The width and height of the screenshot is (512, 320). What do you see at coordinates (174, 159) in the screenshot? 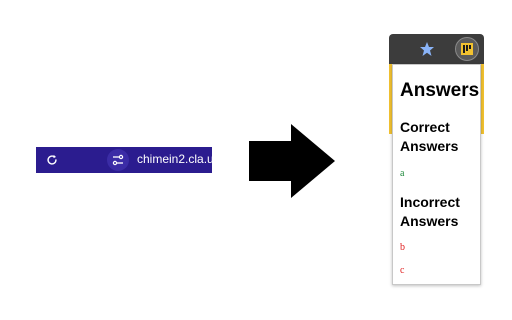
I see `url-text: chimein2.cla.umn.edu/` at bounding box center [174, 159].